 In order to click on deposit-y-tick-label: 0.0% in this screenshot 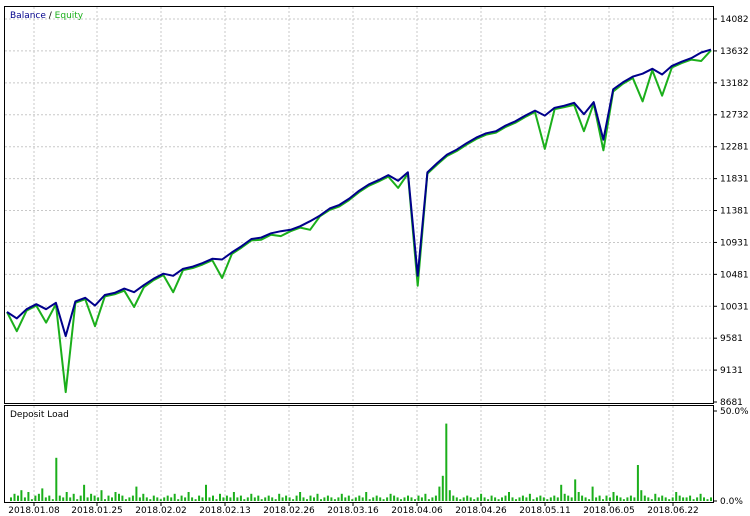, I will do `click(731, 502)`.